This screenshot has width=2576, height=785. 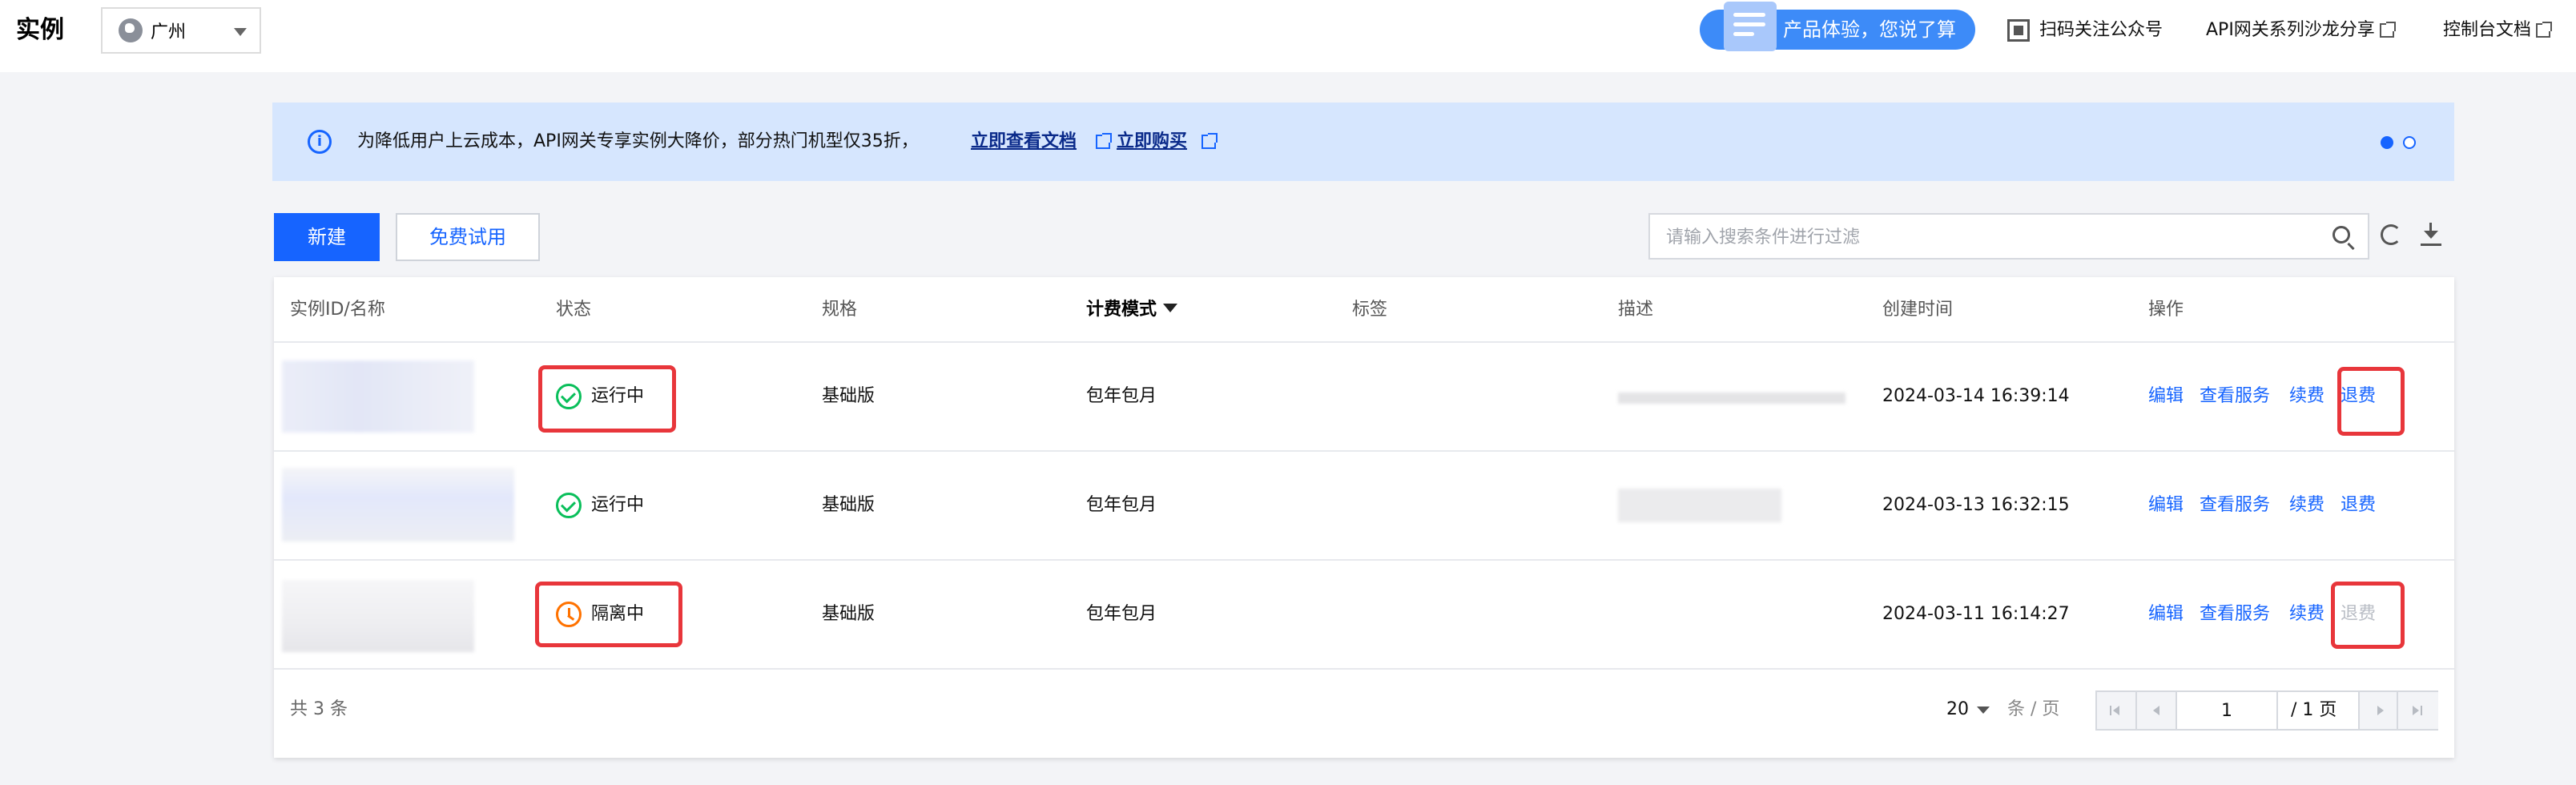 What do you see at coordinates (2341, 235) in the screenshot?
I see `search-icon` at bounding box center [2341, 235].